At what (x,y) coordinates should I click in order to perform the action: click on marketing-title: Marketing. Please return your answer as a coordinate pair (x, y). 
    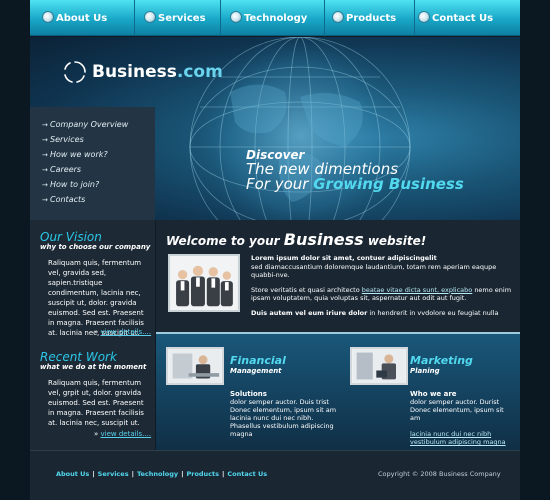
    Looking at the image, I should click on (441, 360).